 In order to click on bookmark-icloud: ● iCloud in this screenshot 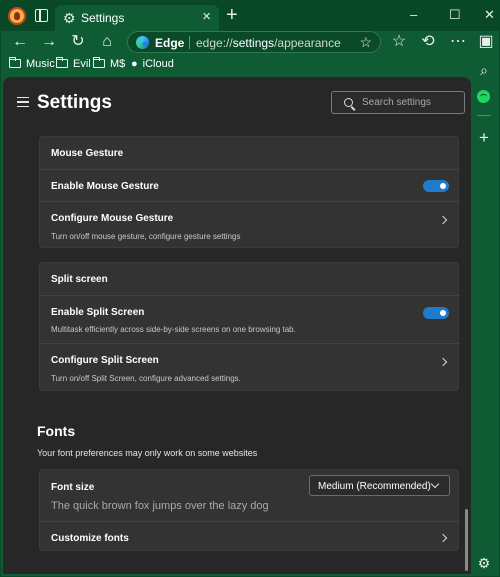, I will do `click(152, 64)`.